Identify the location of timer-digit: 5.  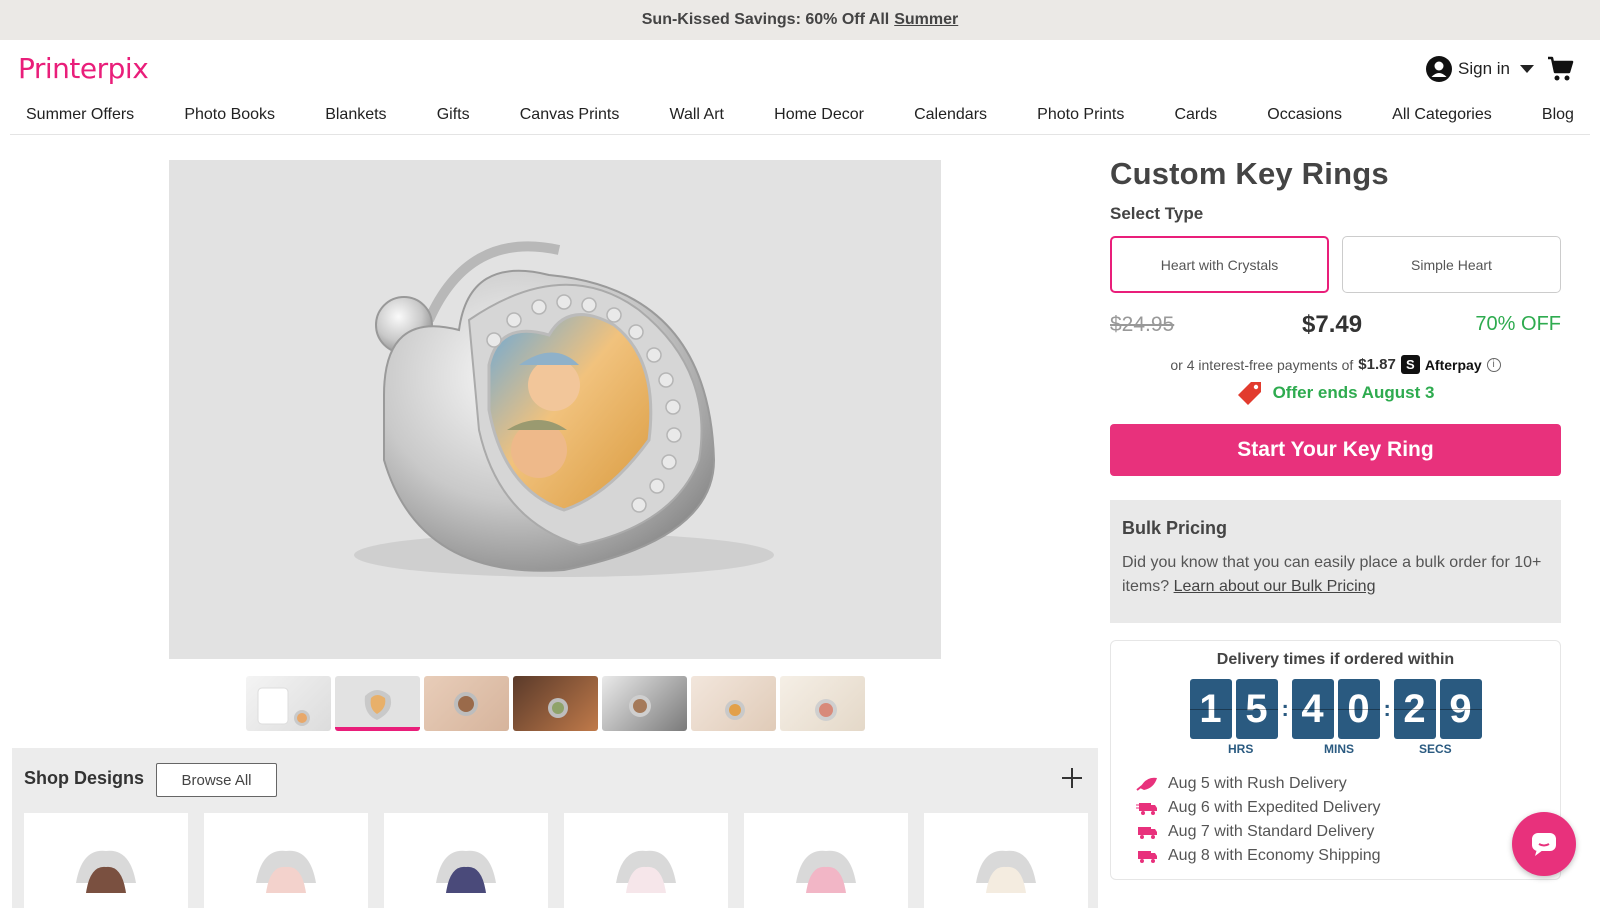
(1256, 709).